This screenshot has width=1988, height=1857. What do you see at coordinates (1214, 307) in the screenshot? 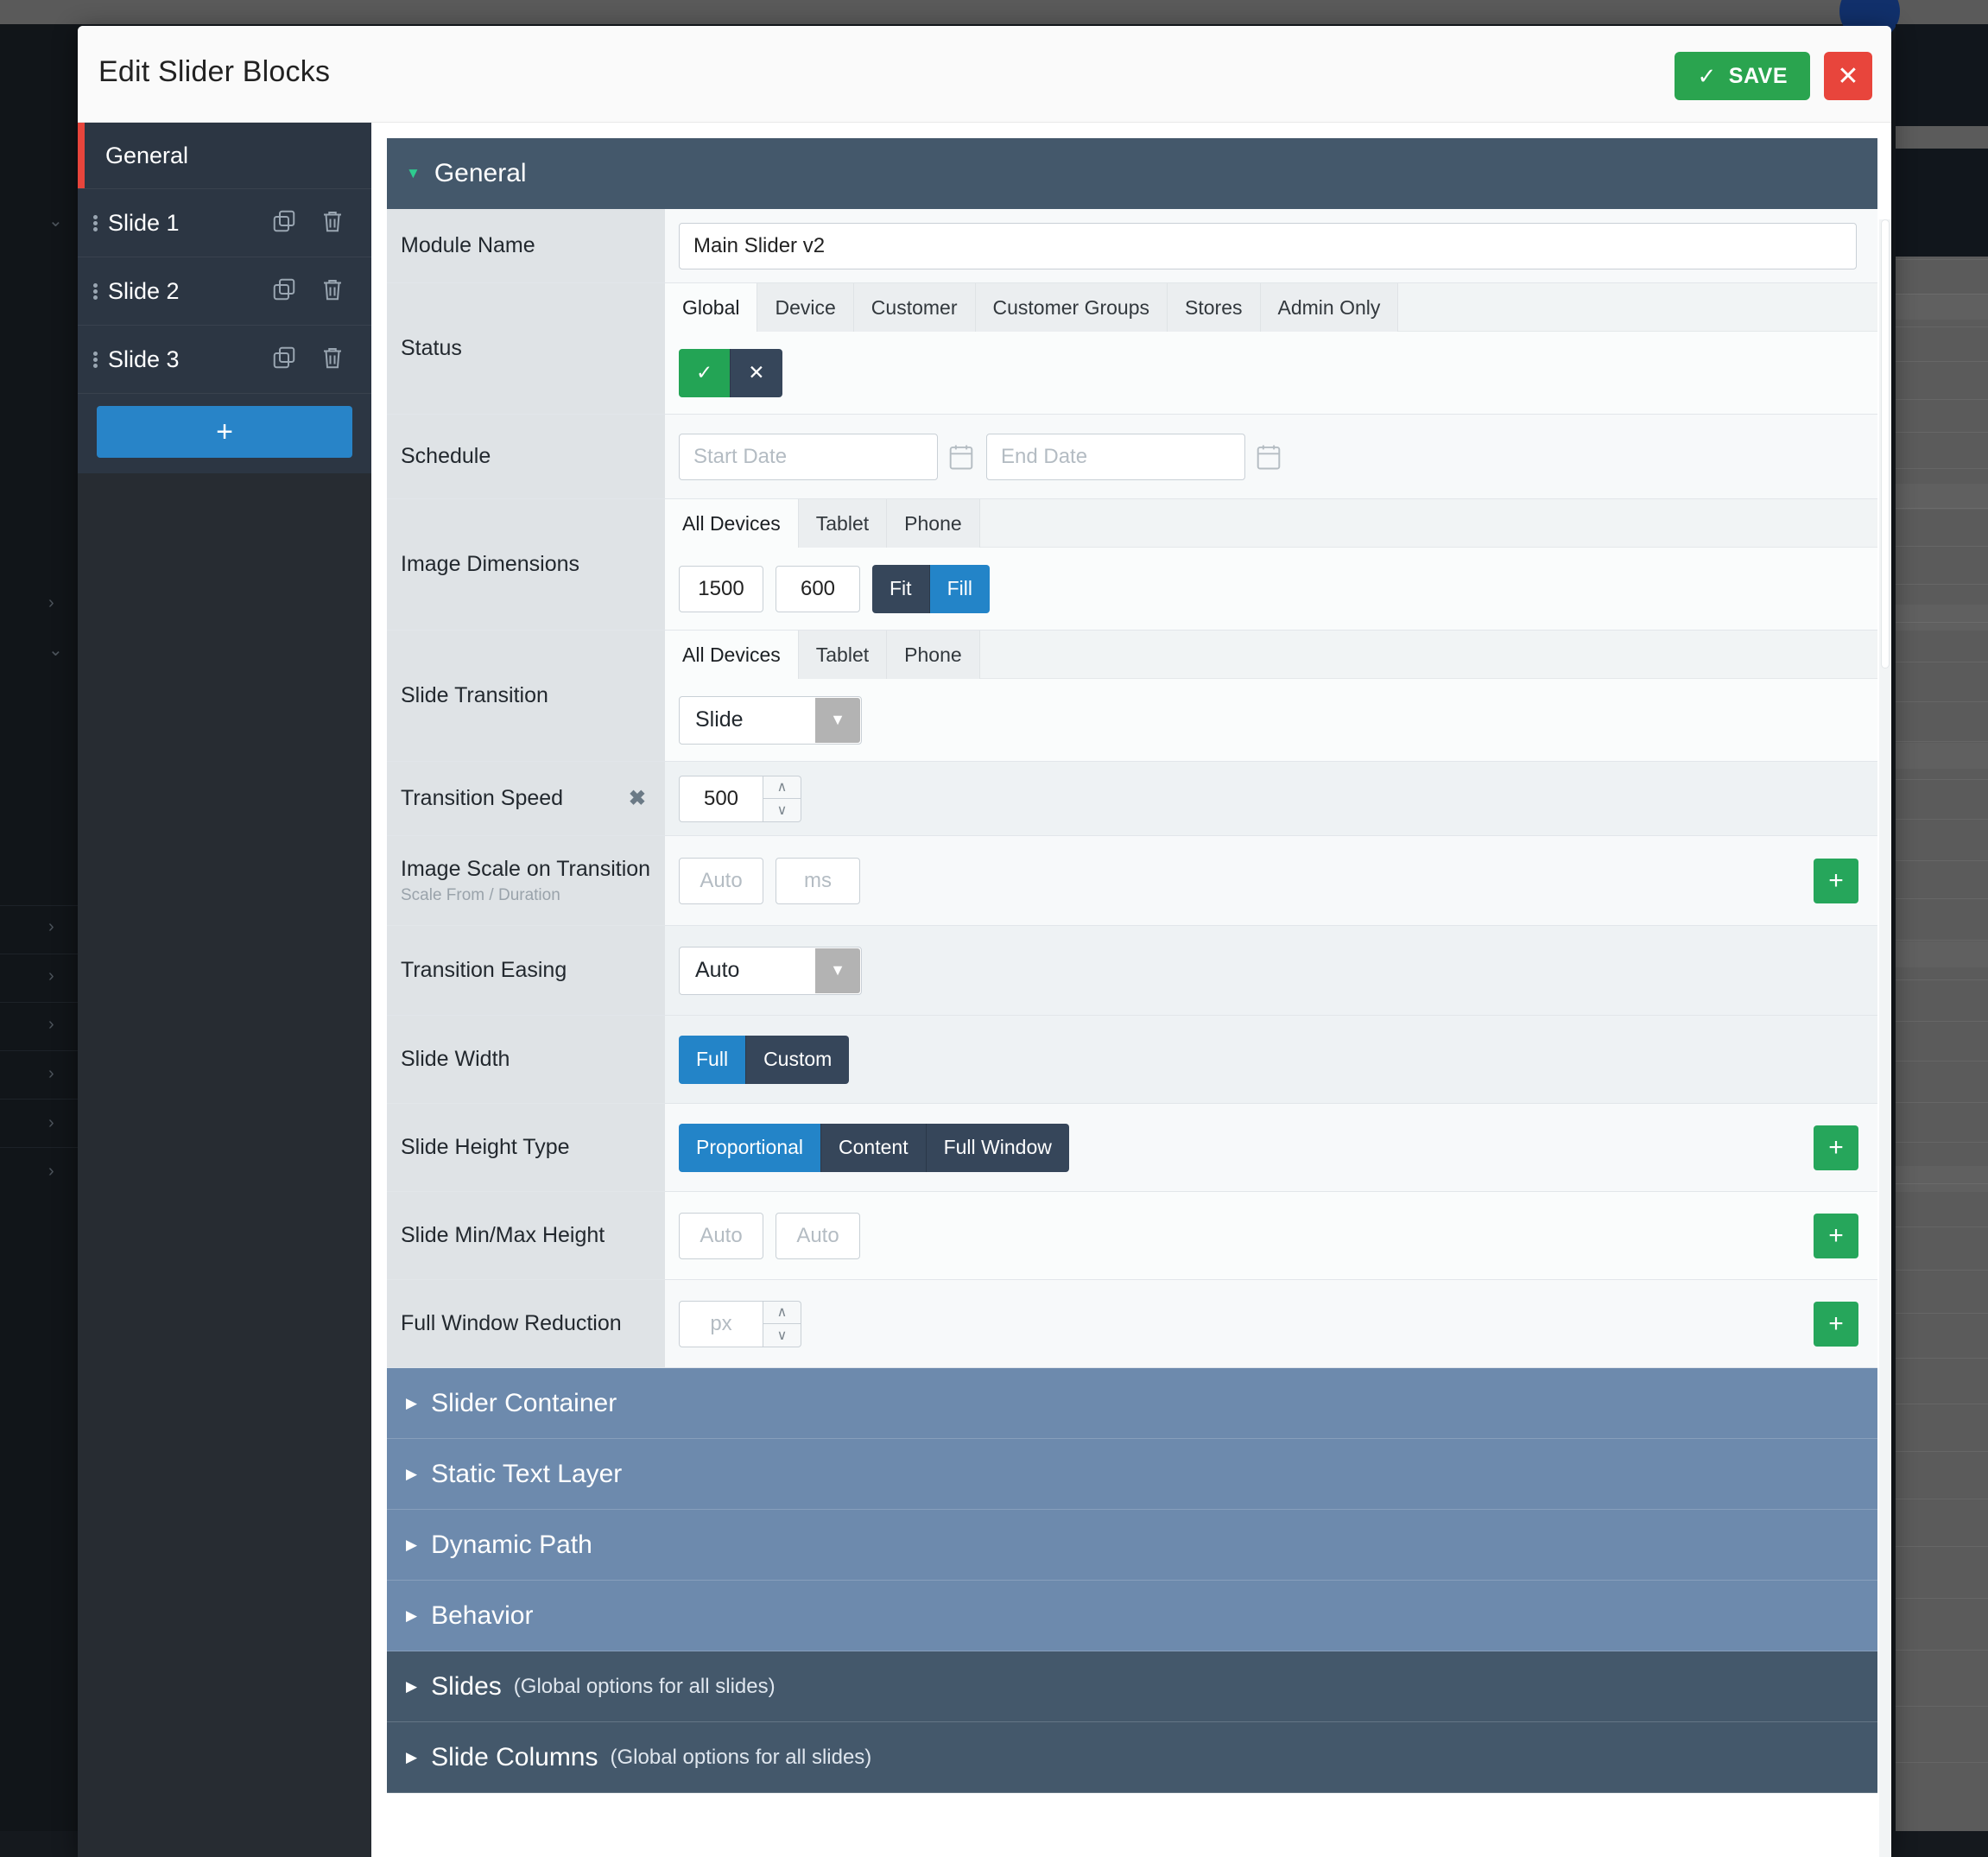
I see `tab-status-stores: Stores` at bounding box center [1214, 307].